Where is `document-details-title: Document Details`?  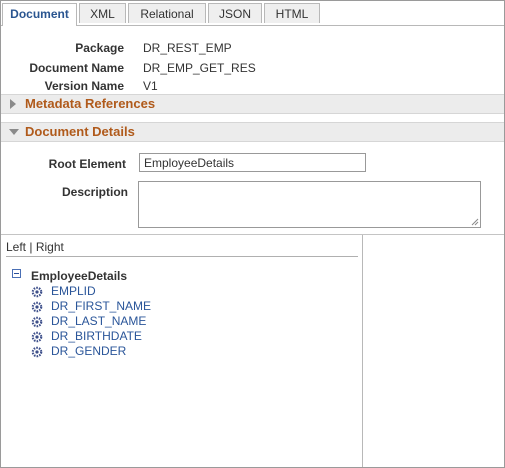 document-details-title: Document Details is located at coordinates (80, 131).